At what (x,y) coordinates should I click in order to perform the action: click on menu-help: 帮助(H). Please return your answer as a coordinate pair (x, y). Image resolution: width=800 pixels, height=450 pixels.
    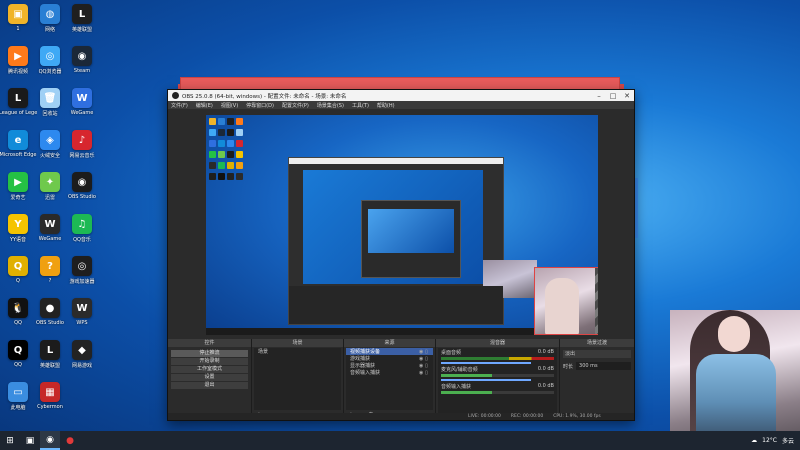
    Looking at the image, I should click on (386, 105).